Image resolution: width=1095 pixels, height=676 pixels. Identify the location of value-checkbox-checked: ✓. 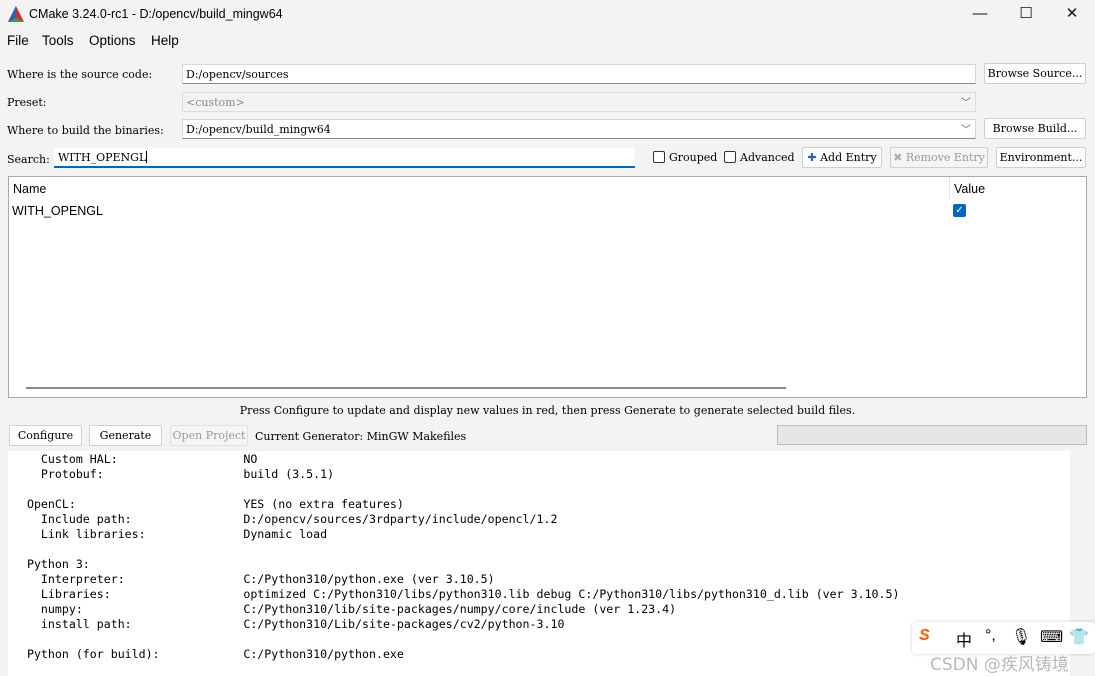
(959, 210).